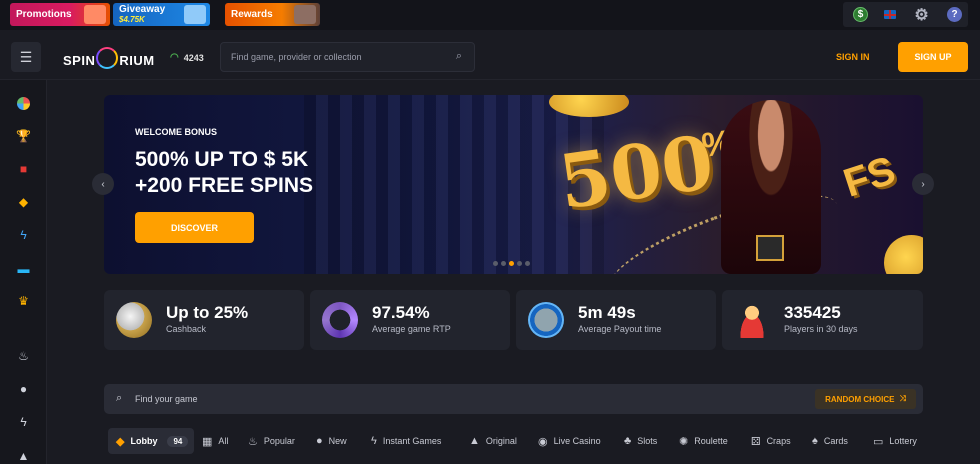  What do you see at coordinates (878, 441) in the screenshot?
I see `ticket-icon: ▭` at bounding box center [878, 441].